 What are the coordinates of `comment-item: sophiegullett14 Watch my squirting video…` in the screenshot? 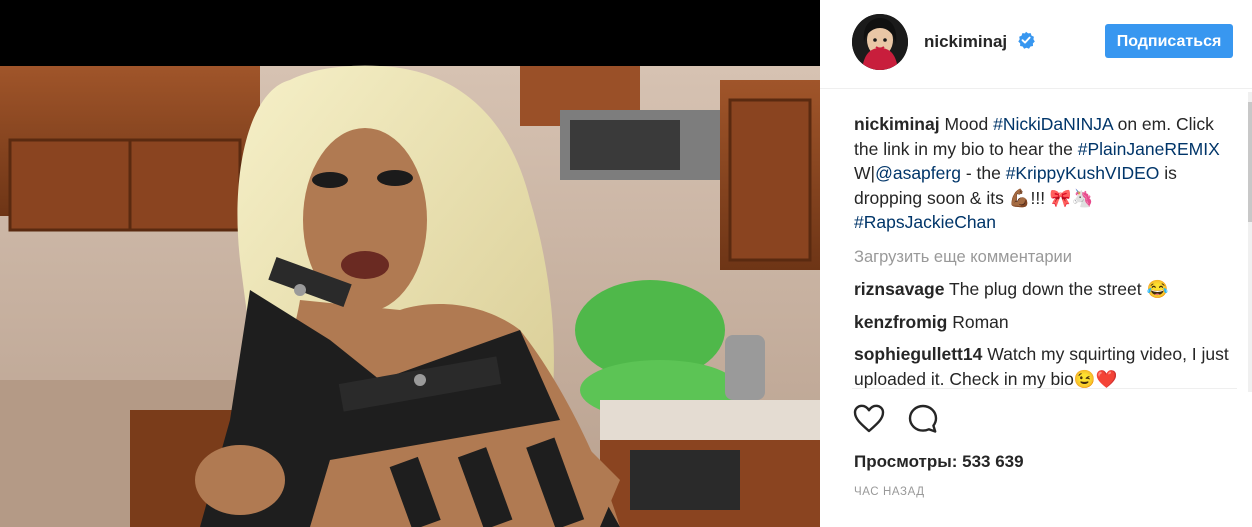 It's located at (1046, 365).